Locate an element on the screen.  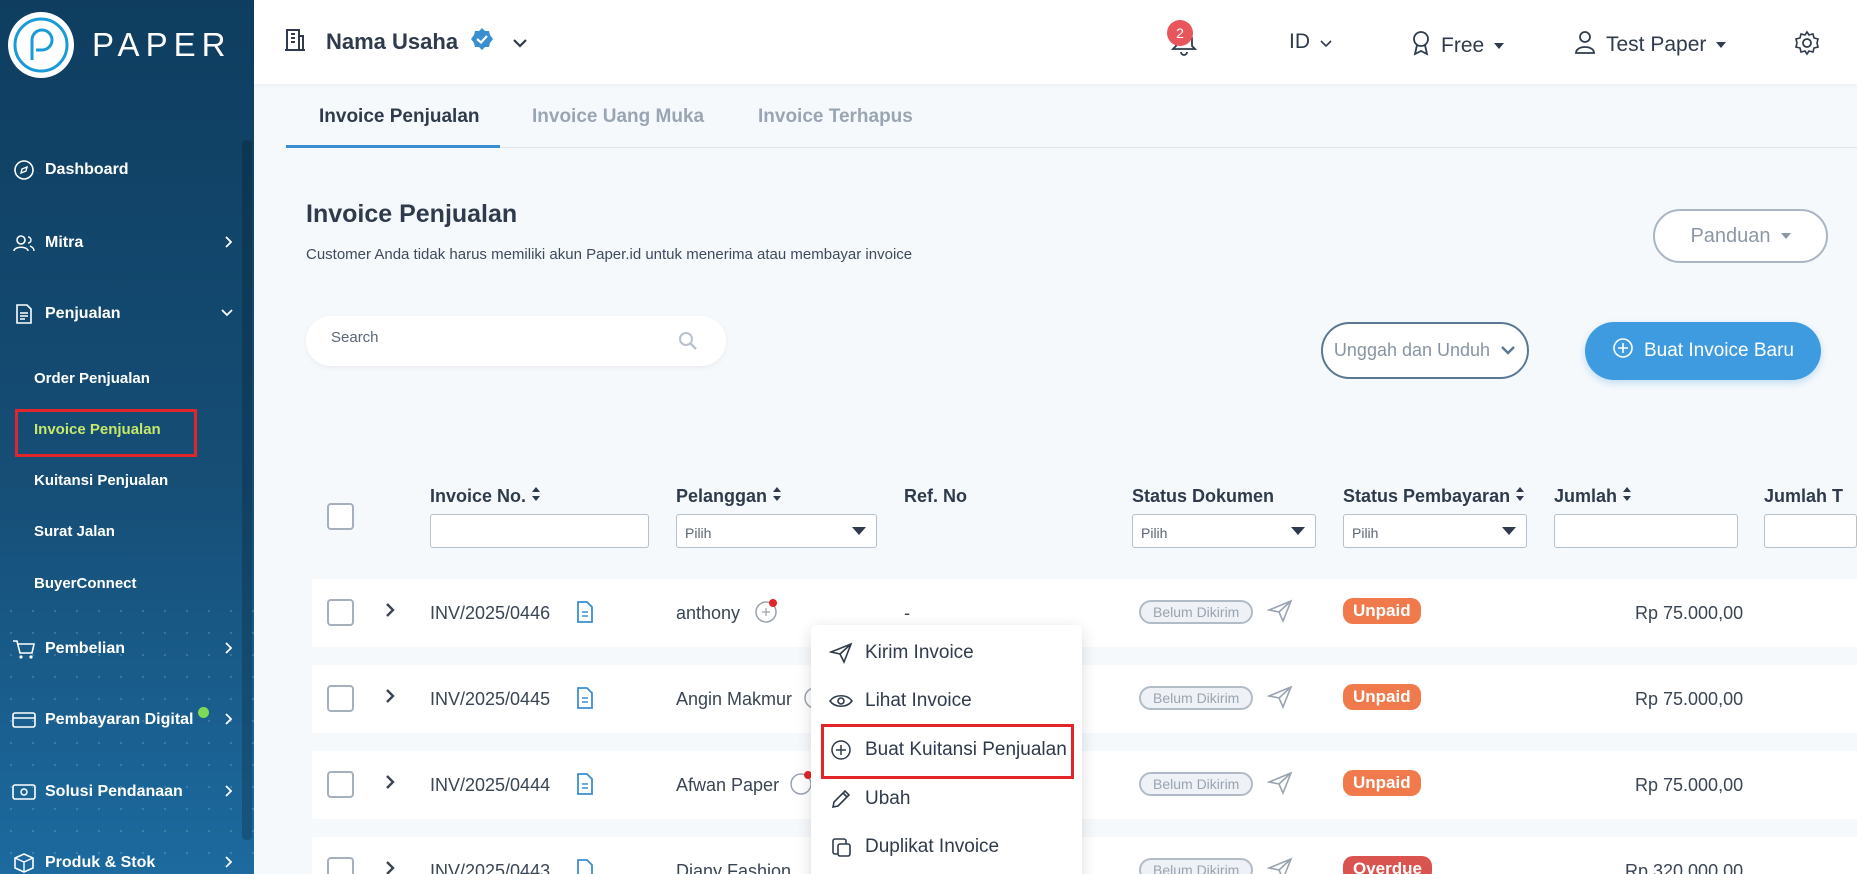
menu-item-kirim-invoice: Kirim Invoice is located at coordinates (901, 653).